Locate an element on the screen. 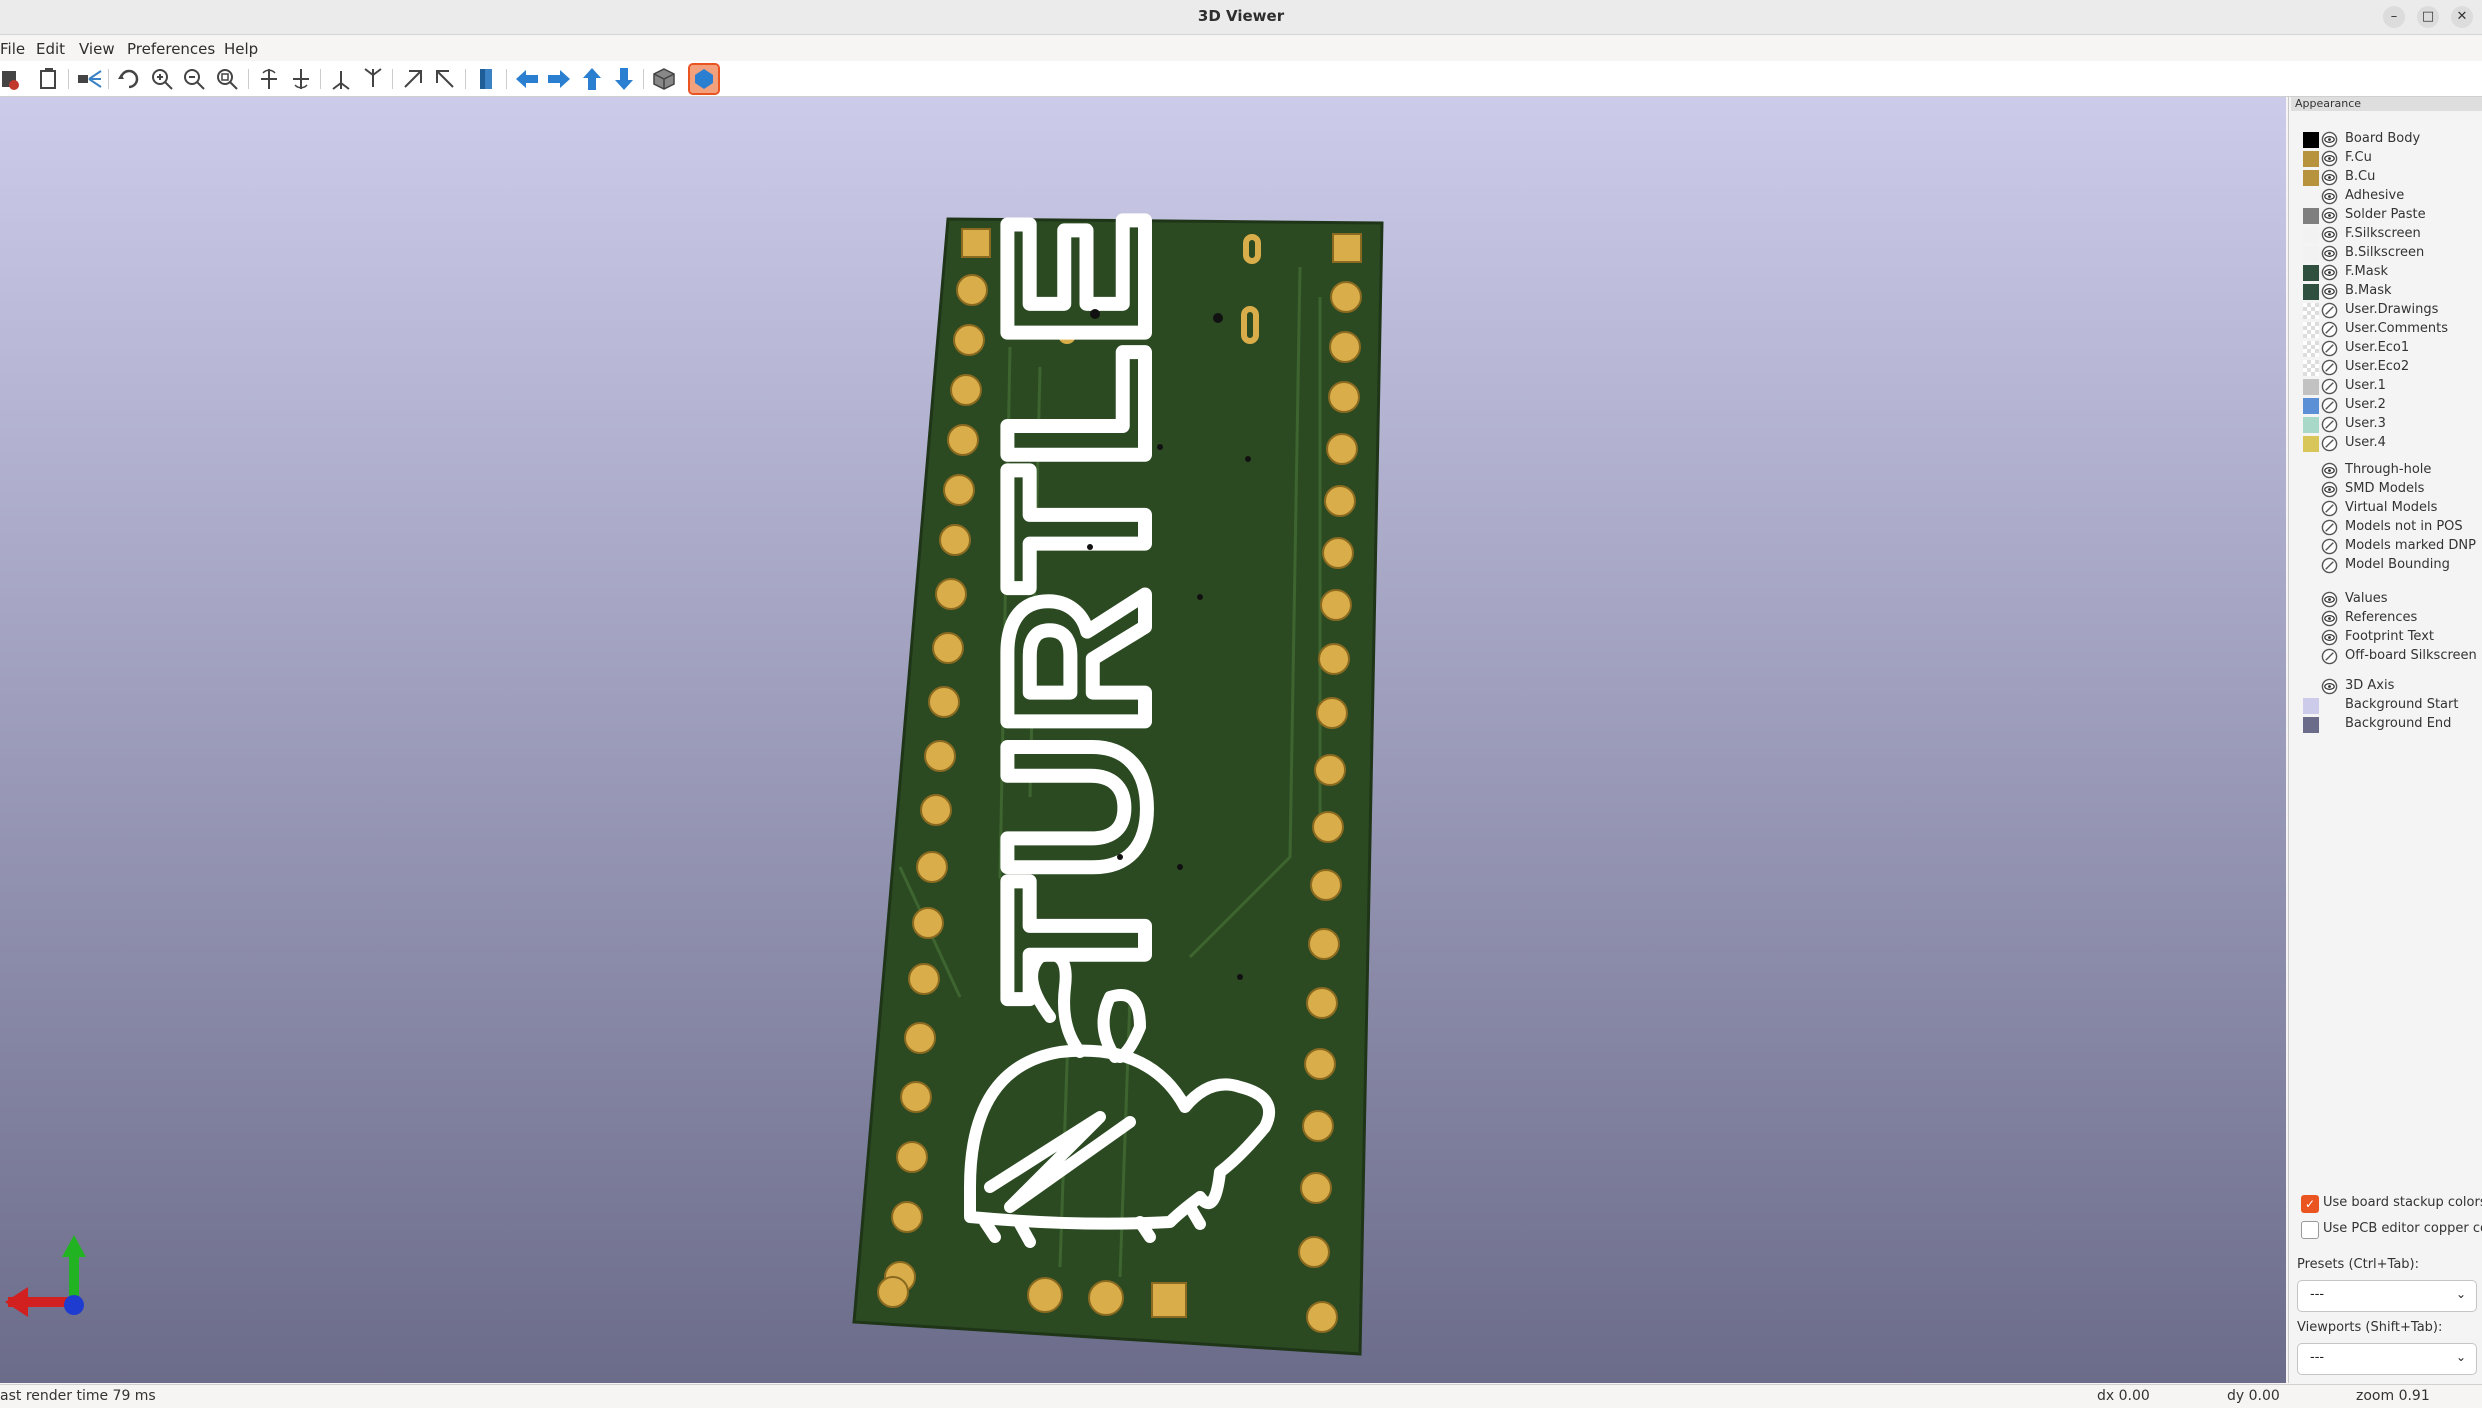 Image resolution: width=2482 pixels, height=1408 pixels. zoom-out-icon is located at coordinates (194, 79).